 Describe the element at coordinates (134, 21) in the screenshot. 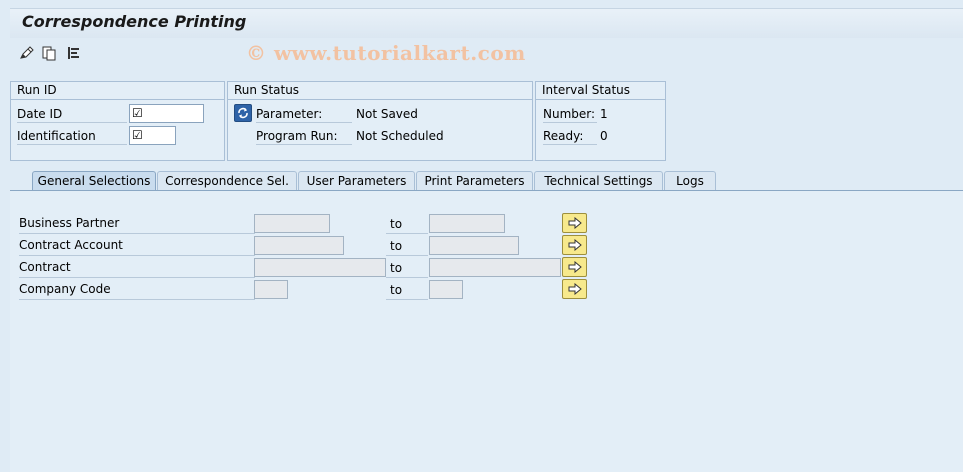

I see `page-title: Correspondence Printing` at that location.